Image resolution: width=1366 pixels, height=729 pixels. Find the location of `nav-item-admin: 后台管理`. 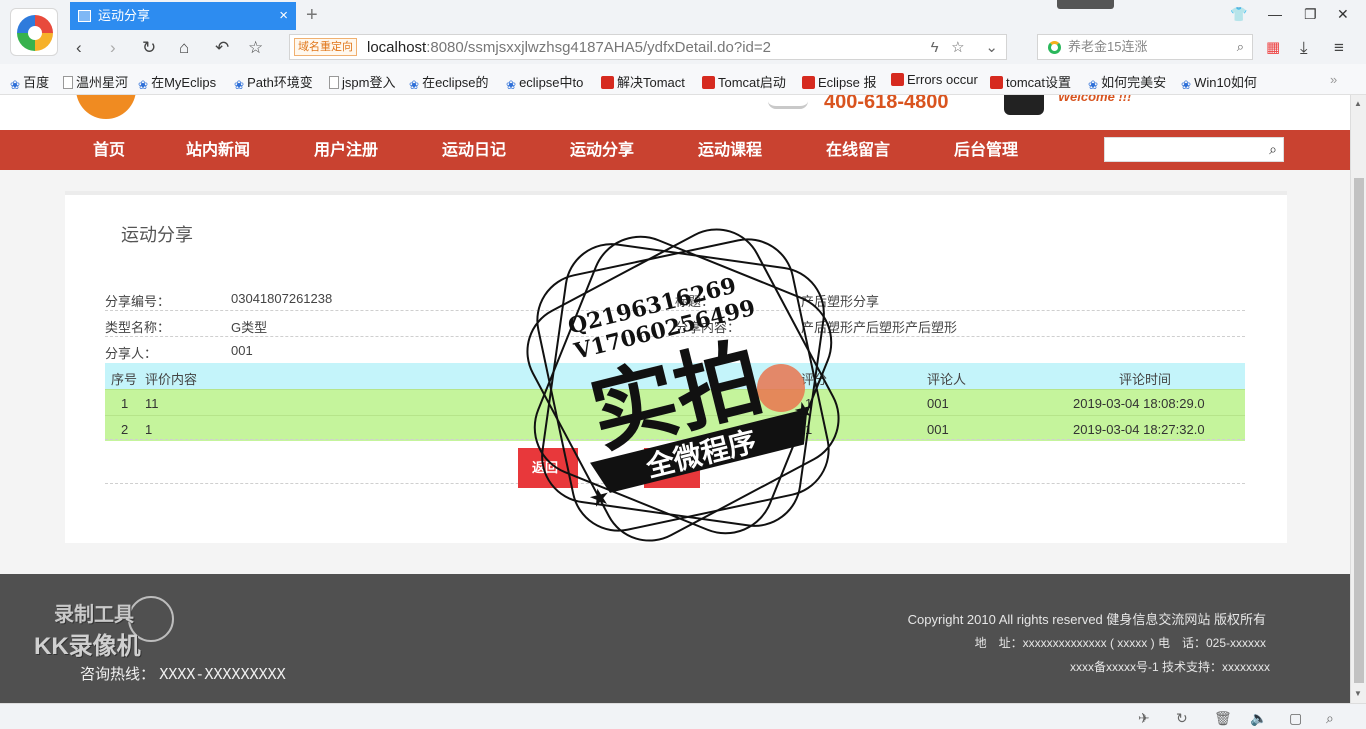

nav-item-admin: 后台管理 is located at coordinates (986, 150).